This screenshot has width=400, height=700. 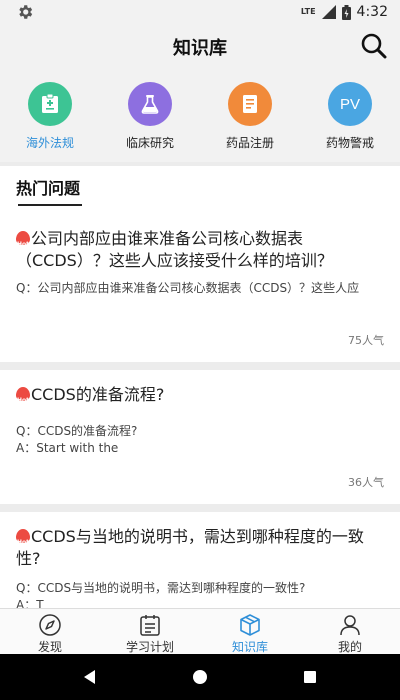 What do you see at coordinates (50, 625) in the screenshot?
I see `compass-icon` at bounding box center [50, 625].